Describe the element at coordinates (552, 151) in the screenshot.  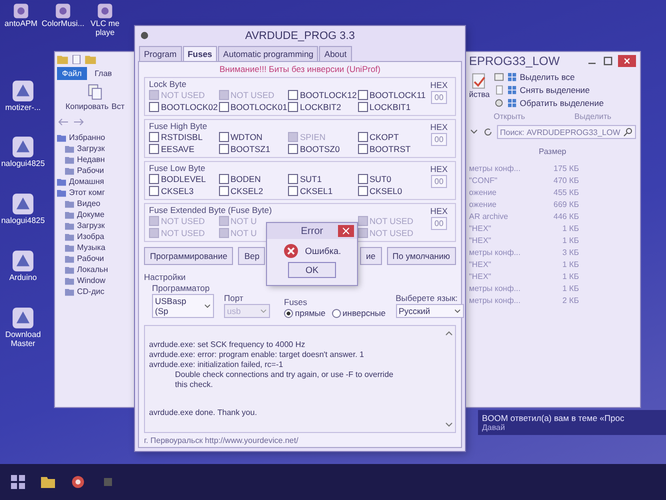
I see `column-header: Размер` at that location.